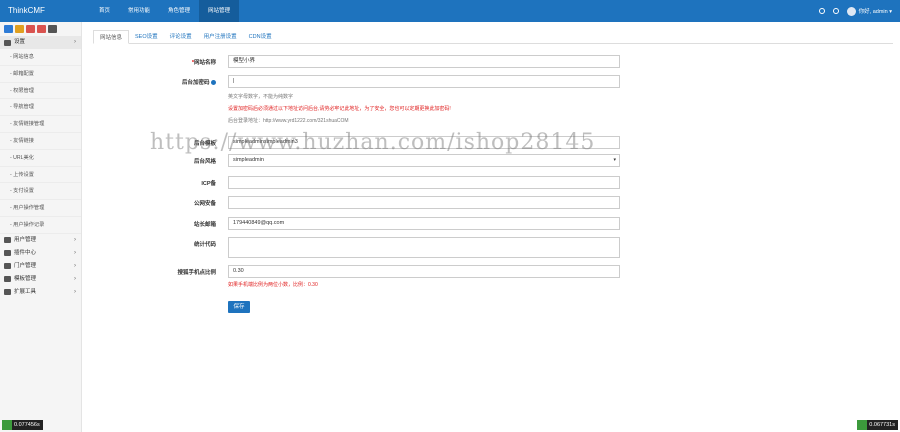  I want to click on sidebar-group-label: 插件中心, so click(25, 252).